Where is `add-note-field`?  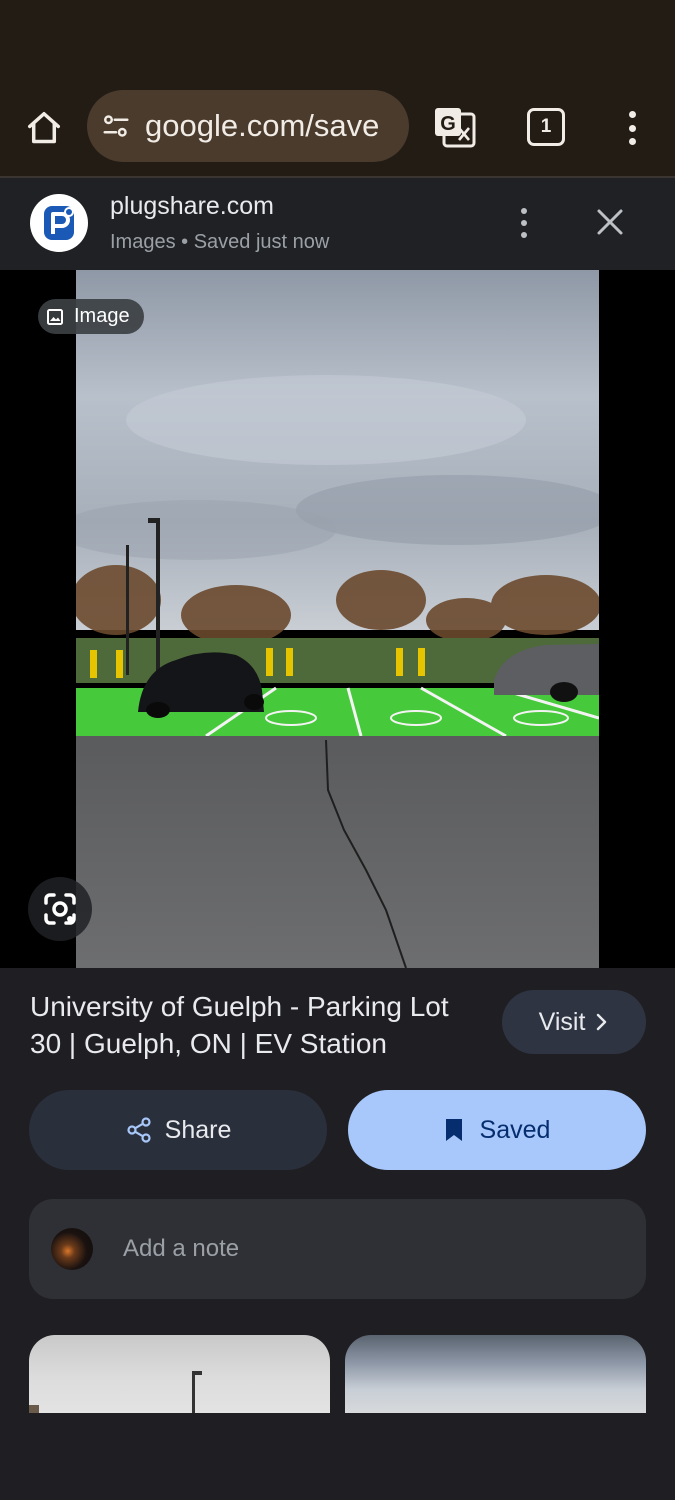
add-note-field is located at coordinates (337, 1249).